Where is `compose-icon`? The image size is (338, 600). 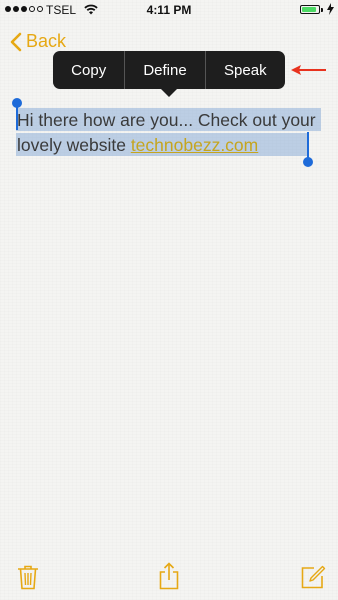 compose-icon is located at coordinates (313, 579).